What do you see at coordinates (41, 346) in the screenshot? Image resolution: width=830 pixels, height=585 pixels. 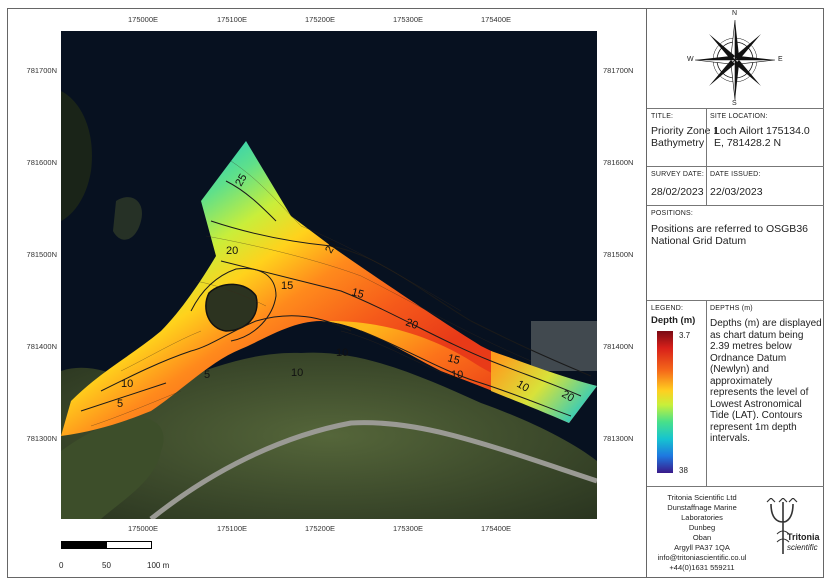 I see `grid-label-left: 781400N` at bounding box center [41, 346].